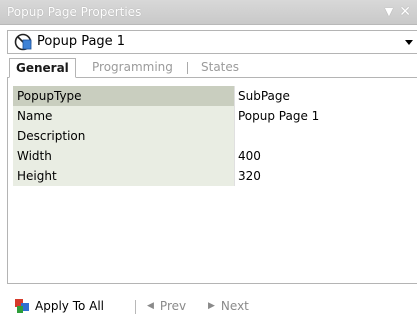 The height and width of the screenshot is (325, 417). I want to click on property-value: 400, so click(325, 156).